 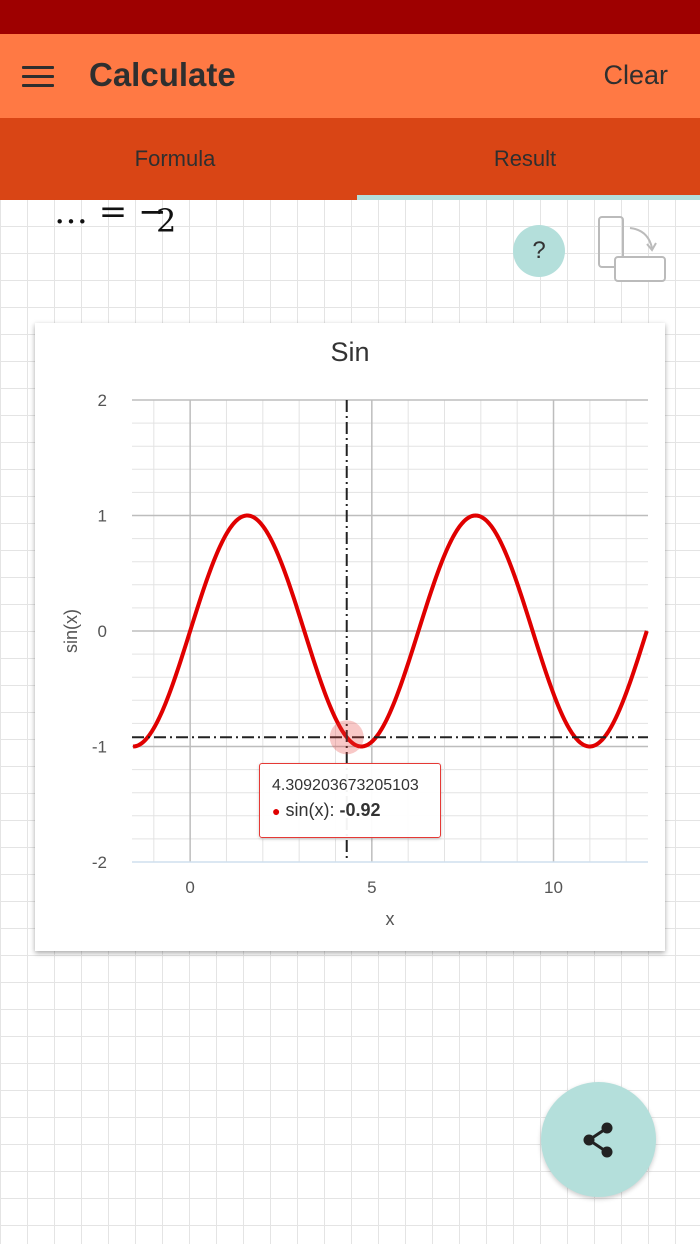 I want to click on formula-denominator: 2, so click(x=166, y=221).